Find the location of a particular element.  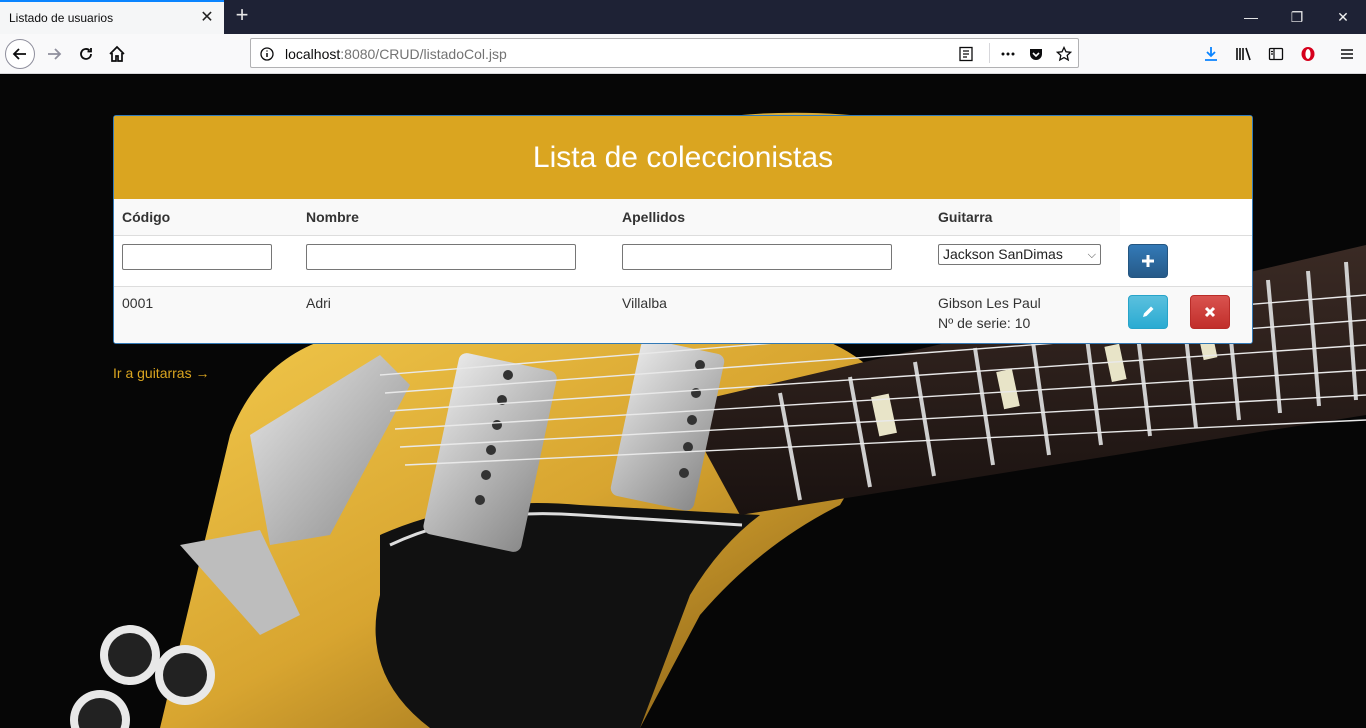

delete-button is located at coordinates (1210, 312).